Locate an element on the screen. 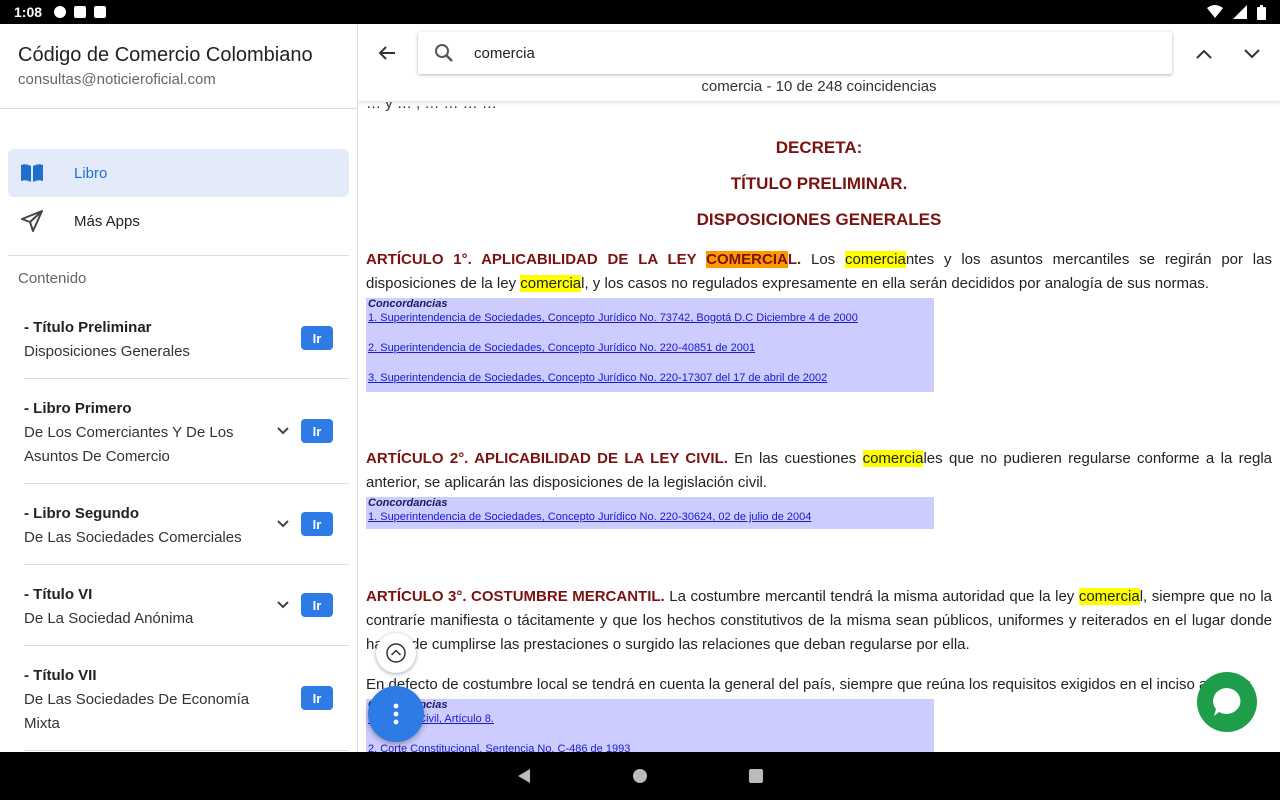 The width and height of the screenshot is (1280, 800). search-field: comercia is located at coordinates (795, 53).